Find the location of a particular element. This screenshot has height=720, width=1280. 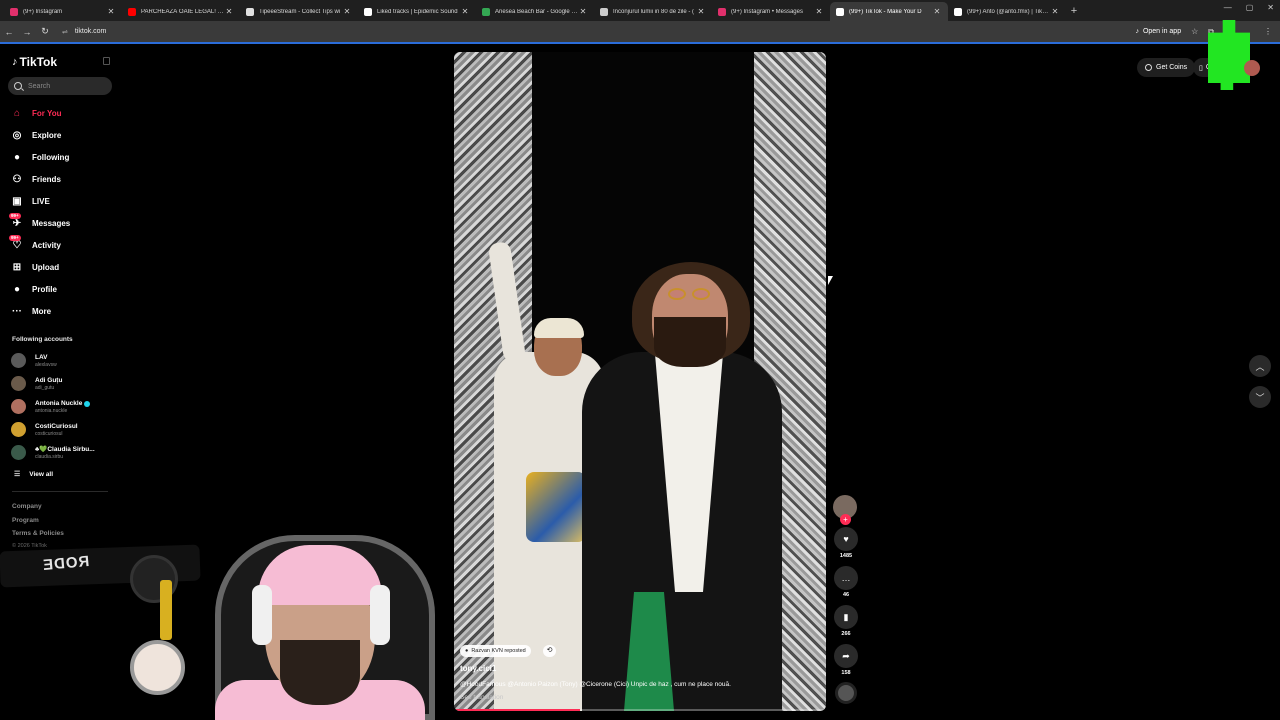

sidebar-item-profile: ● Profile is located at coordinates (62, 289).